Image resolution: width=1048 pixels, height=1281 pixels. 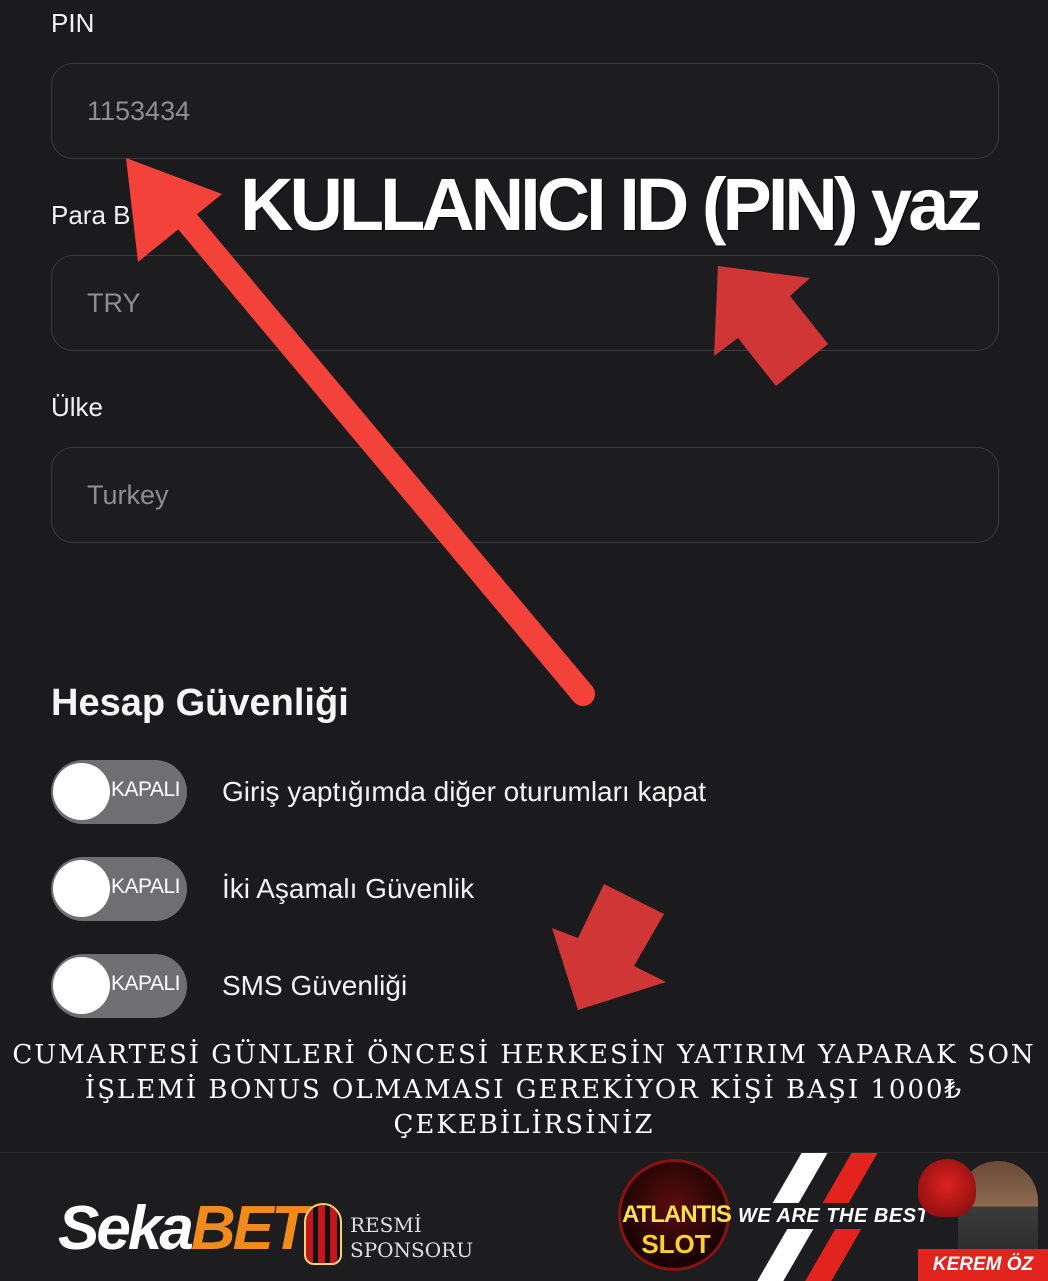 What do you see at coordinates (249, 1228) in the screenshot?
I see `brand-part2: BET` at bounding box center [249, 1228].